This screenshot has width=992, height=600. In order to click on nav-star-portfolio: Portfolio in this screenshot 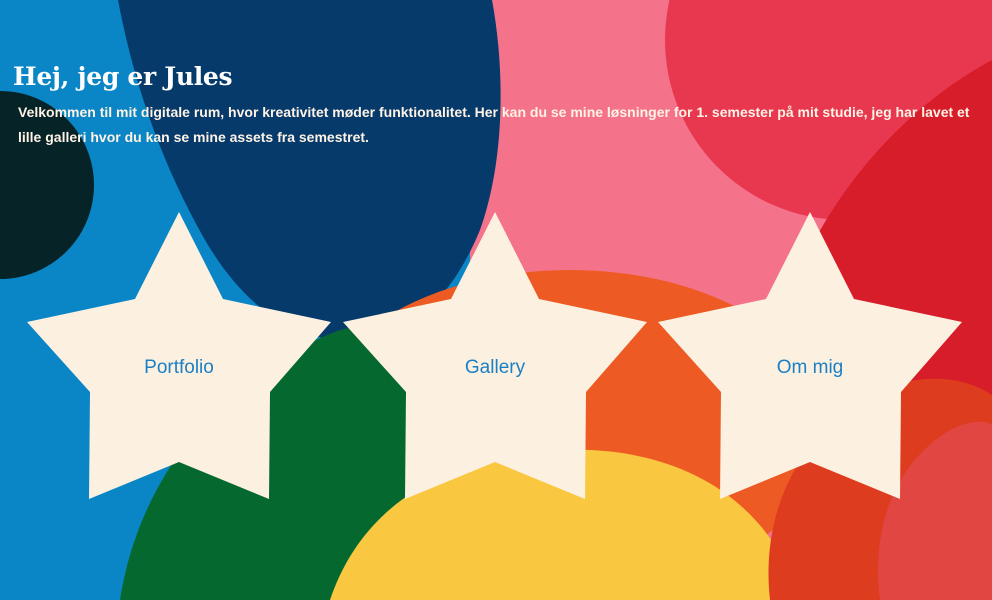, I will do `click(179, 357)`.